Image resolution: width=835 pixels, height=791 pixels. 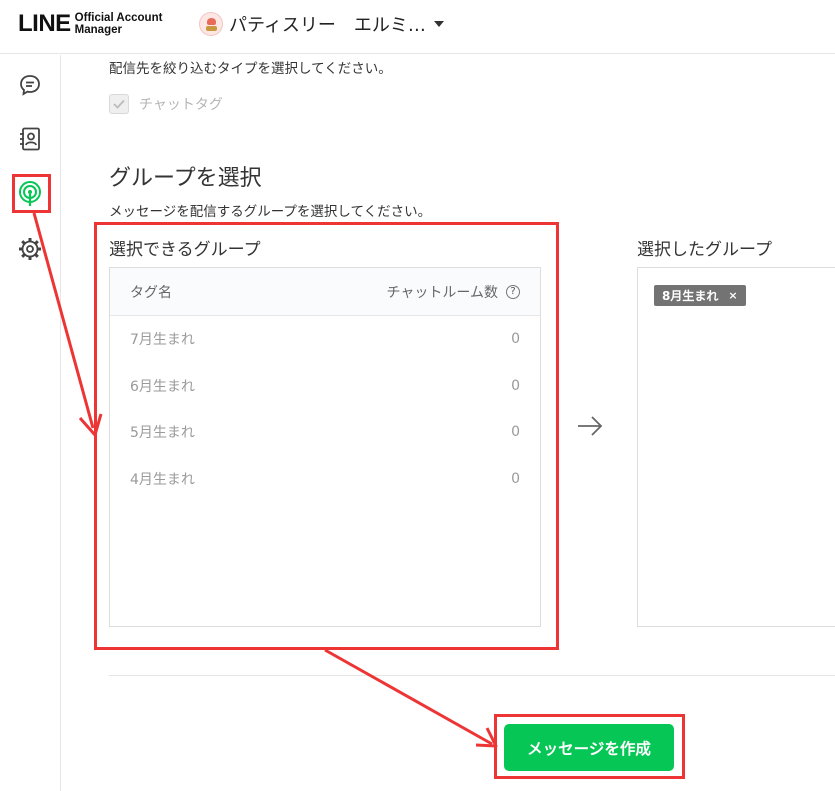 What do you see at coordinates (270, 212) in the screenshot?
I see `group-select-description: メッセージを配信するグループを選択してください。` at bounding box center [270, 212].